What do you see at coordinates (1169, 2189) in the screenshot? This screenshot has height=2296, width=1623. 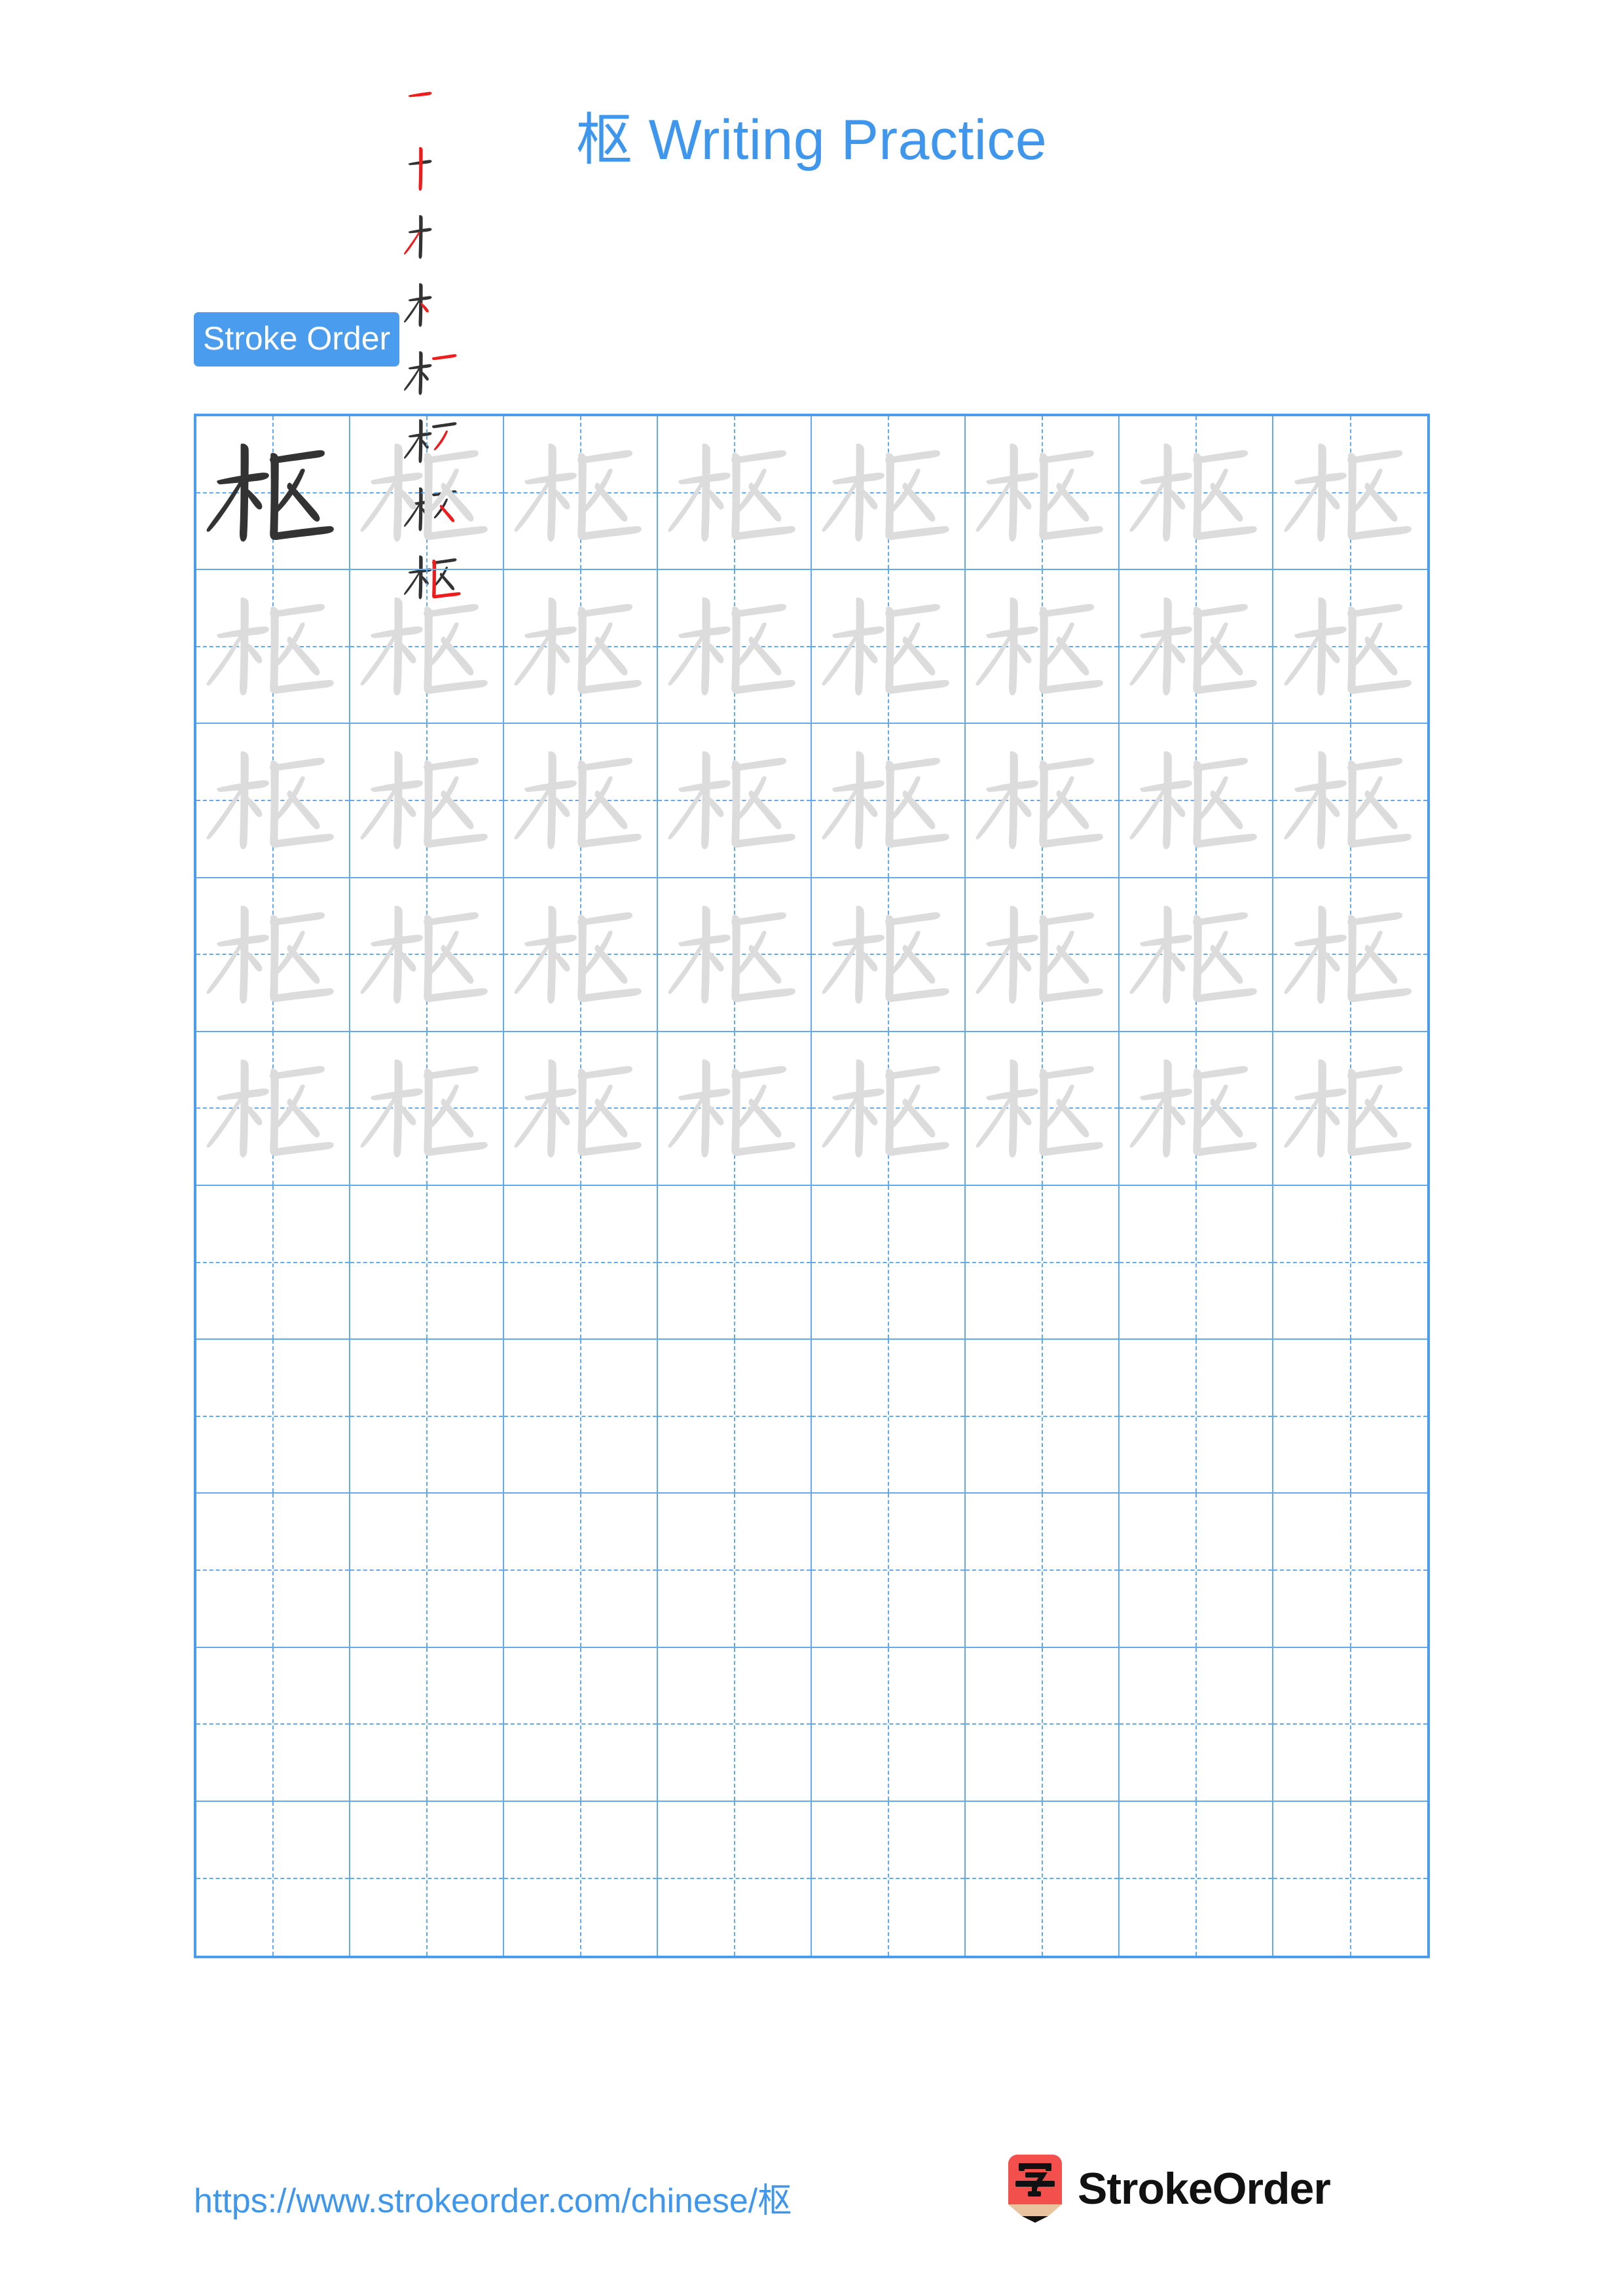 I see `brand-logo: StrokeOrder` at bounding box center [1169, 2189].